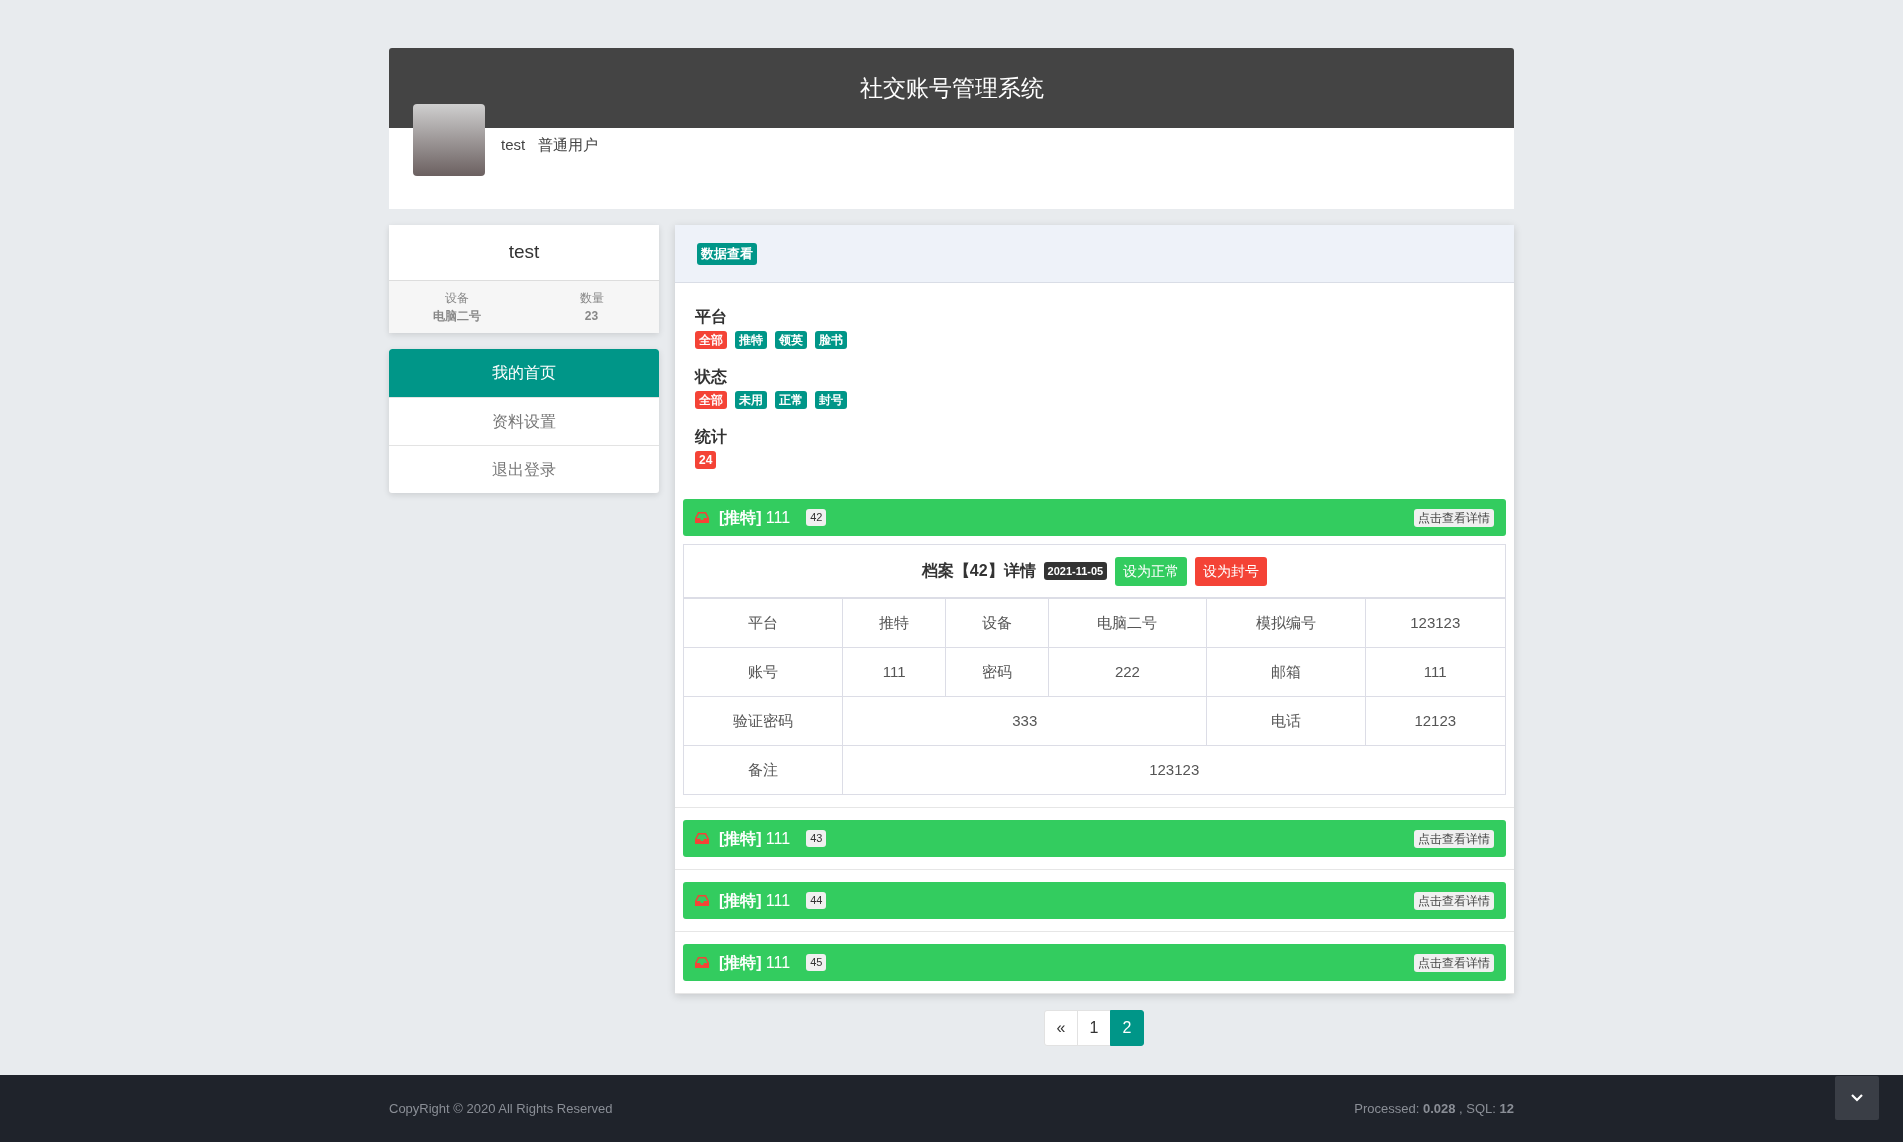  Describe the element at coordinates (449, 140) in the screenshot. I see `avatar-photo-placeholder` at that location.